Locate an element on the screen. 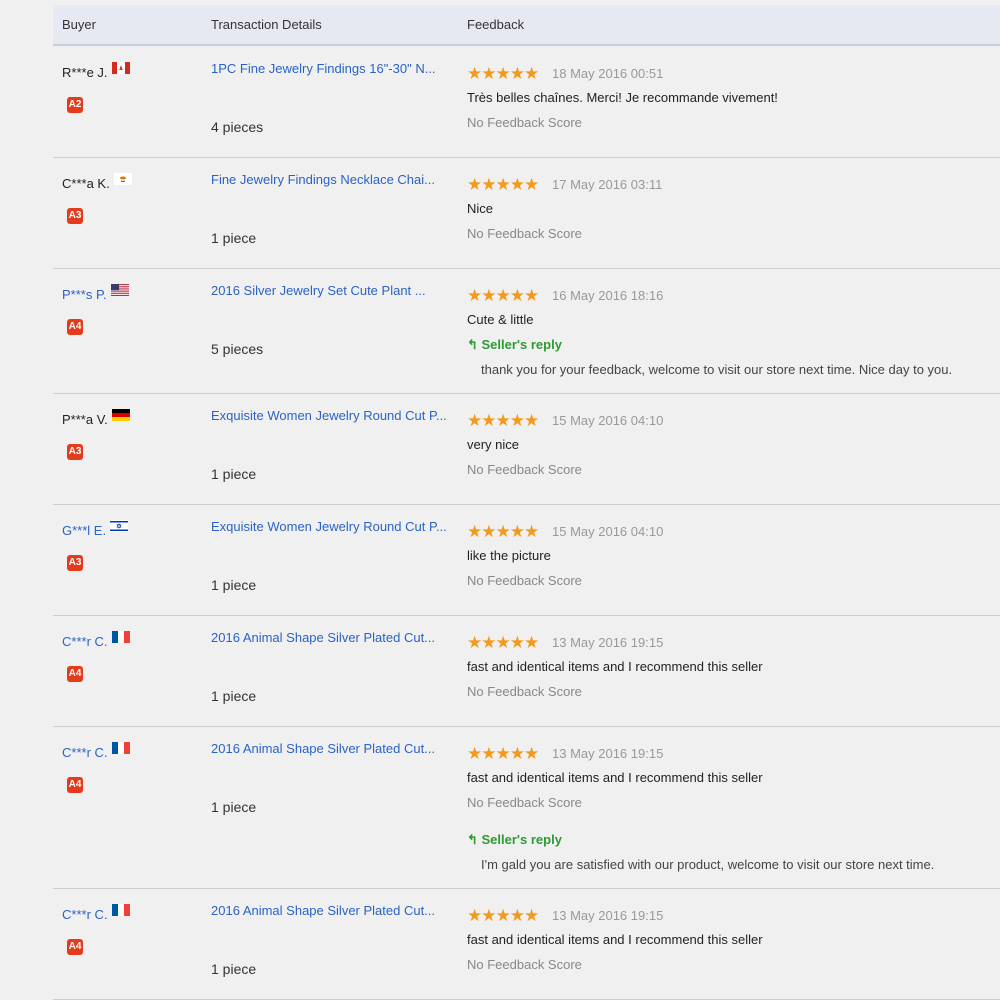  buyer-name: P***s P. is located at coordinates (84, 294).